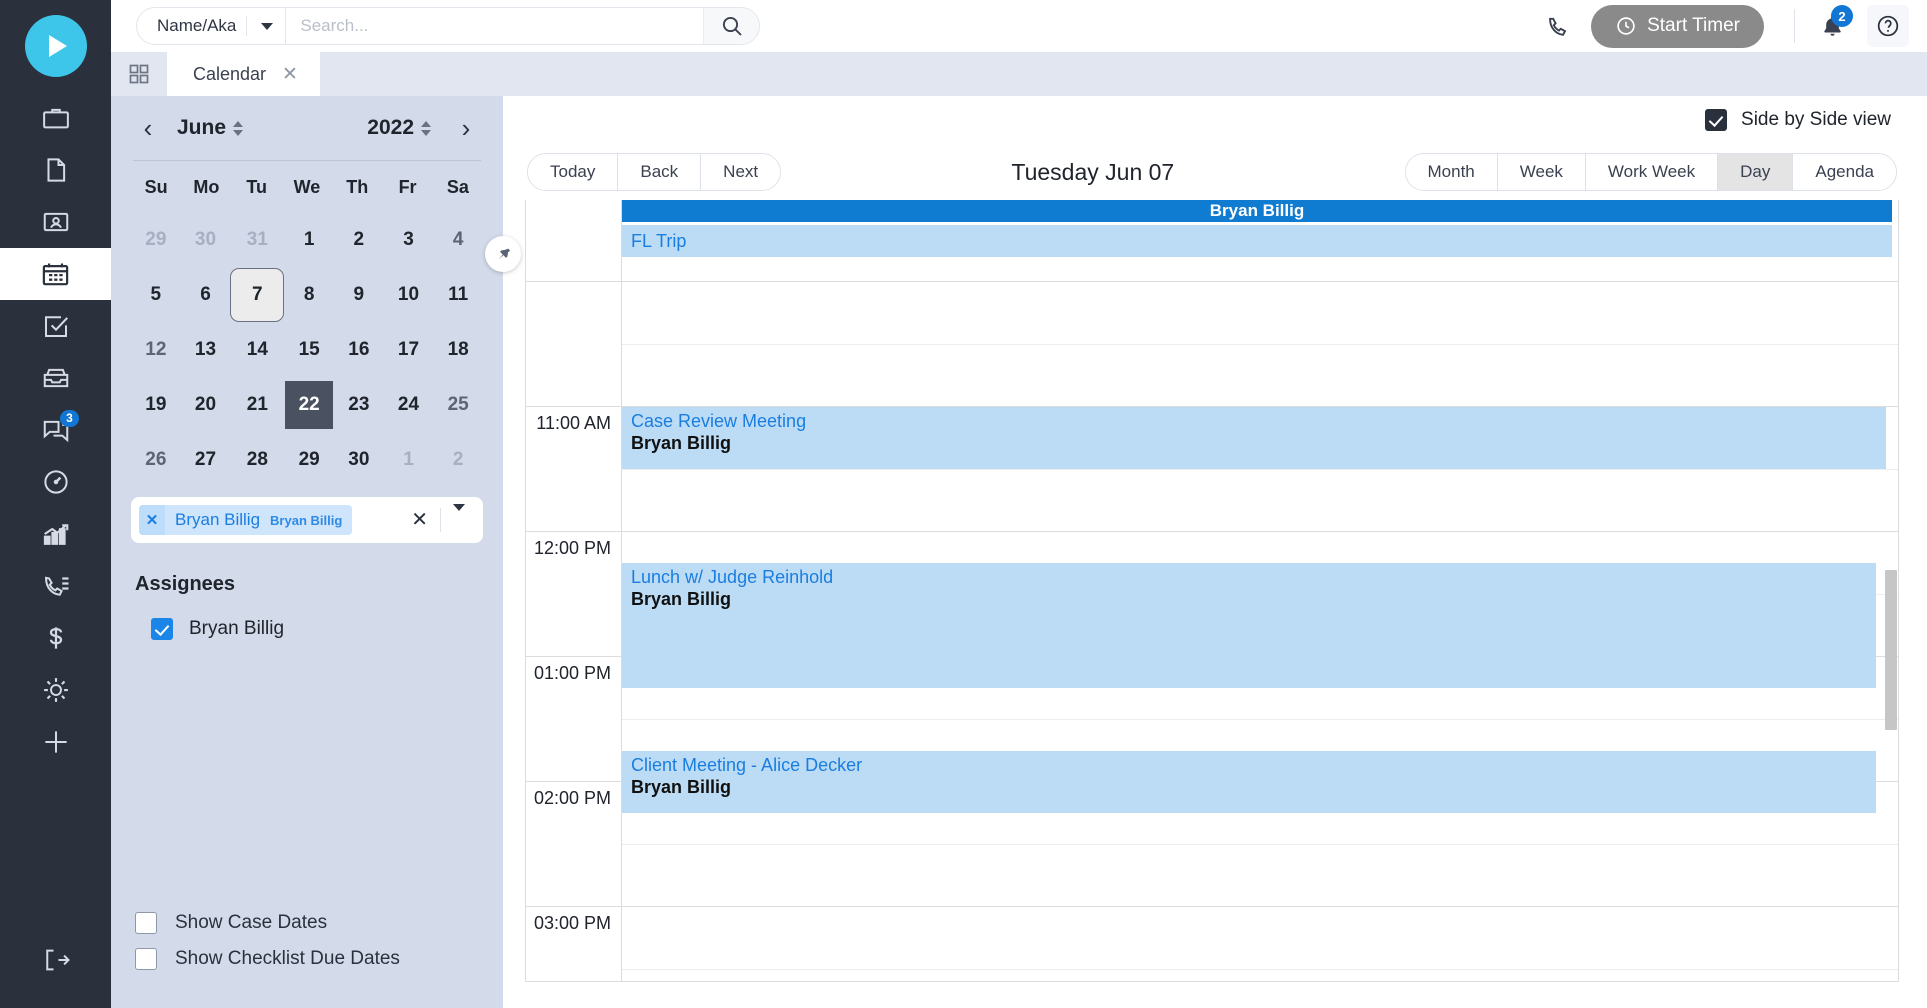  What do you see at coordinates (458, 239) in the screenshot?
I see `datepicker-day: 4` at bounding box center [458, 239].